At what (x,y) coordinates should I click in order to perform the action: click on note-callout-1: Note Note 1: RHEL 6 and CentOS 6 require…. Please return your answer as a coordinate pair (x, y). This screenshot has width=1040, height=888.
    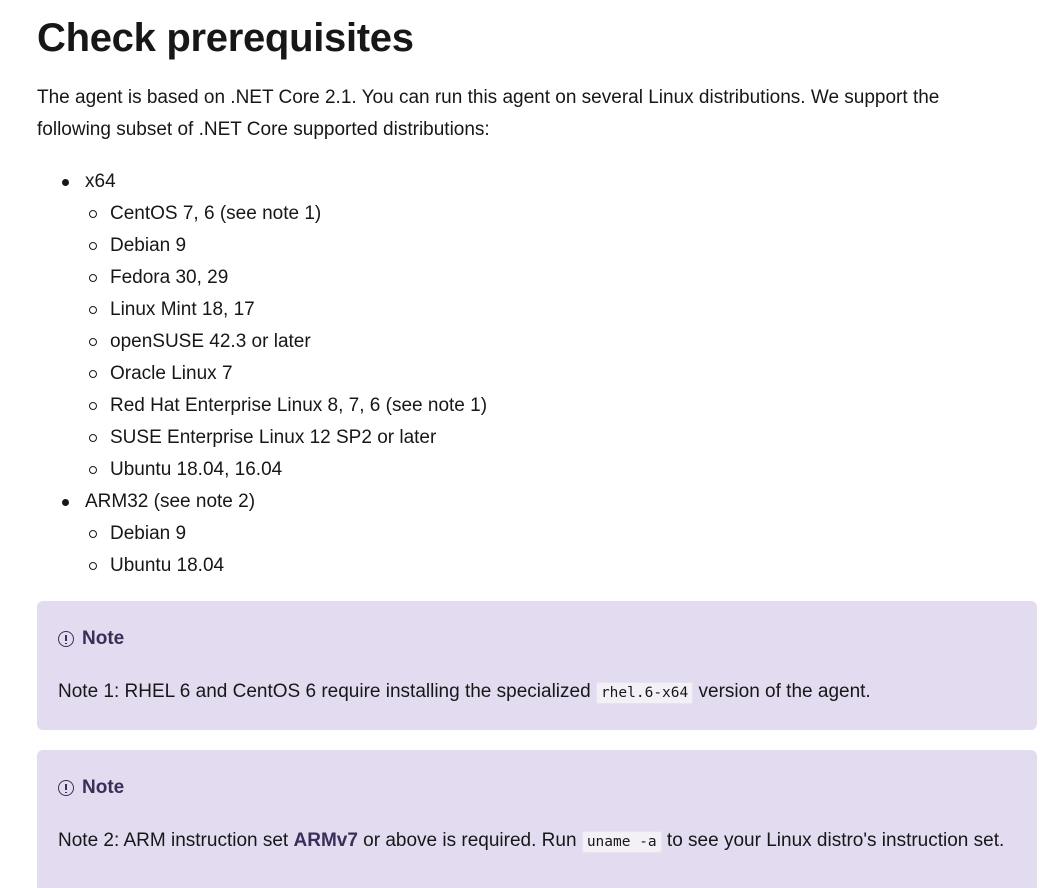
    Looking at the image, I should click on (537, 665).